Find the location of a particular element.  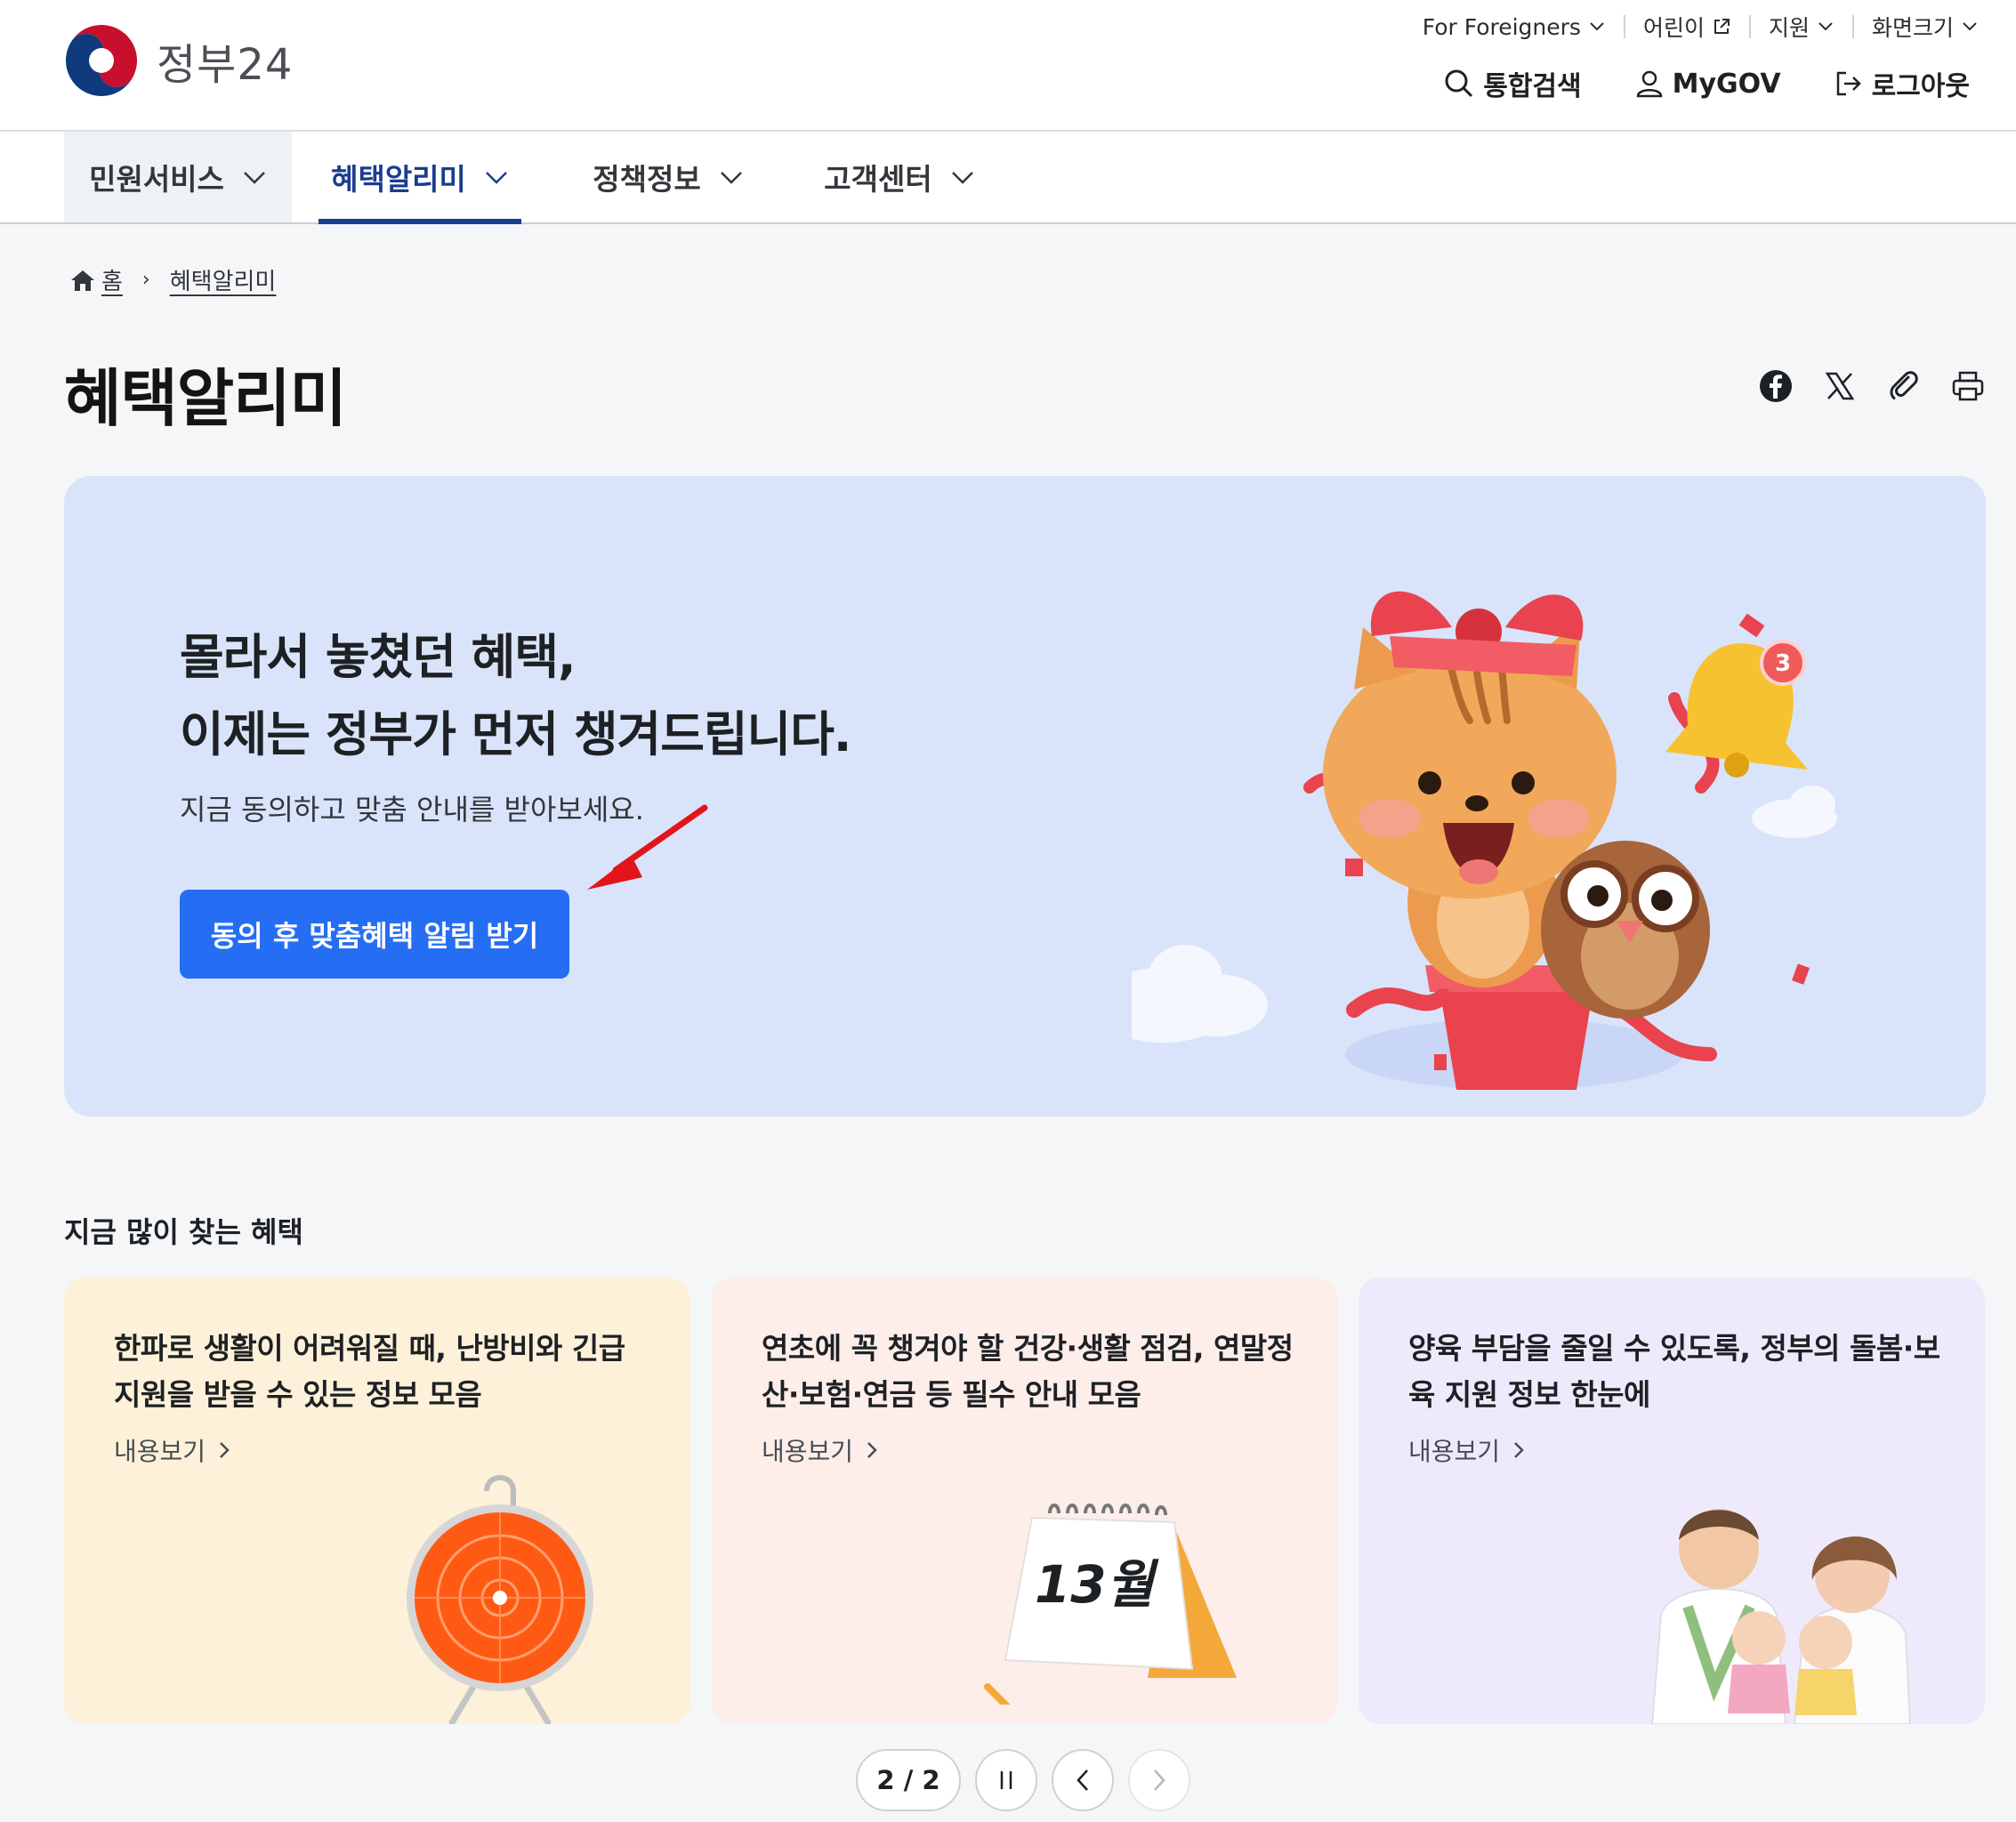

chevron-left-icon is located at coordinates (1082, 1780).